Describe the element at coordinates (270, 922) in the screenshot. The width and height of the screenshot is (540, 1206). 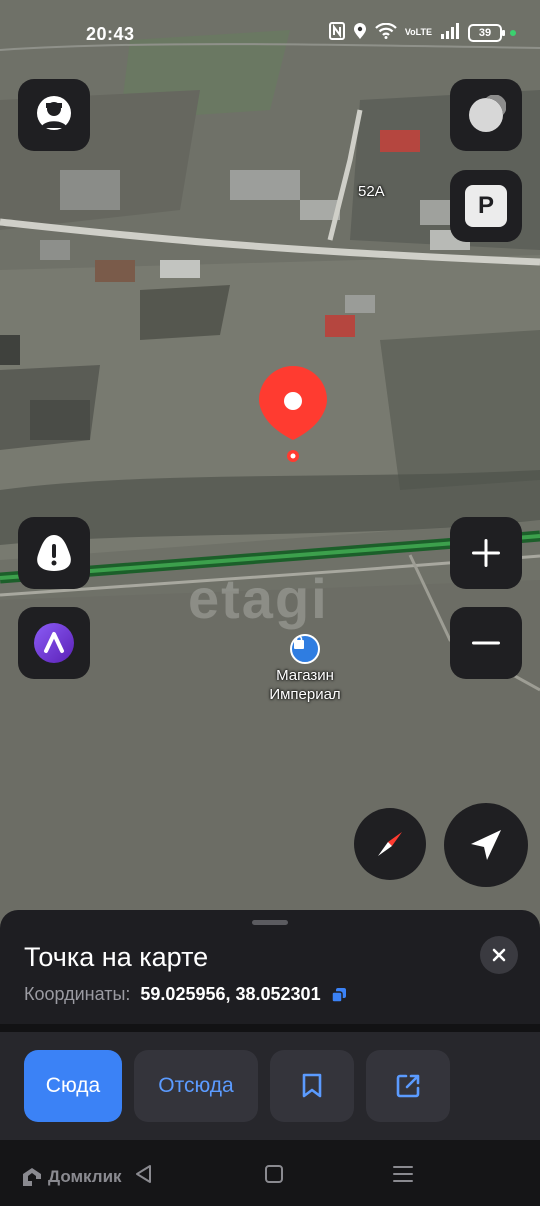
I see `sheet-drag-handle` at that location.